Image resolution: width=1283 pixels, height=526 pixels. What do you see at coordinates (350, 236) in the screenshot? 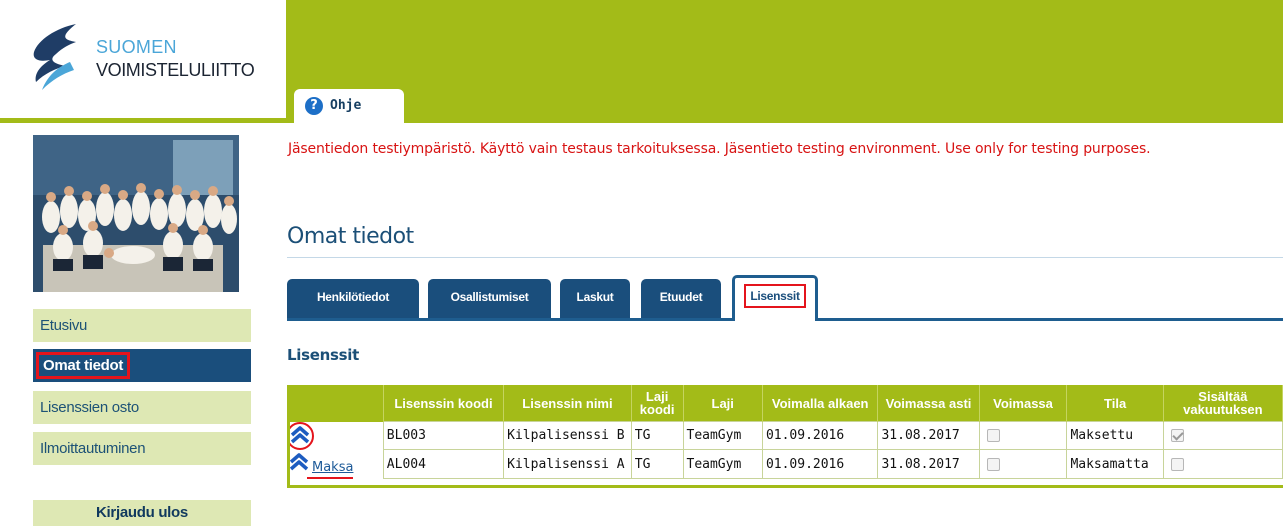
I see `page-title: Omat tiedot` at bounding box center [350, 236].